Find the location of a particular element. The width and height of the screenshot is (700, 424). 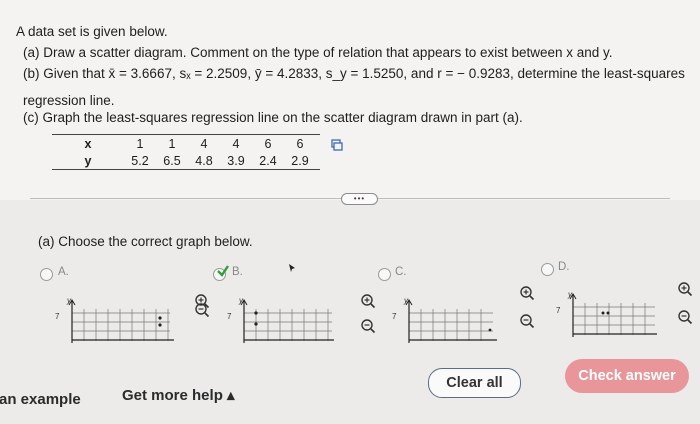

clear-all-button: Clear all is located at coordinates (474, 383).